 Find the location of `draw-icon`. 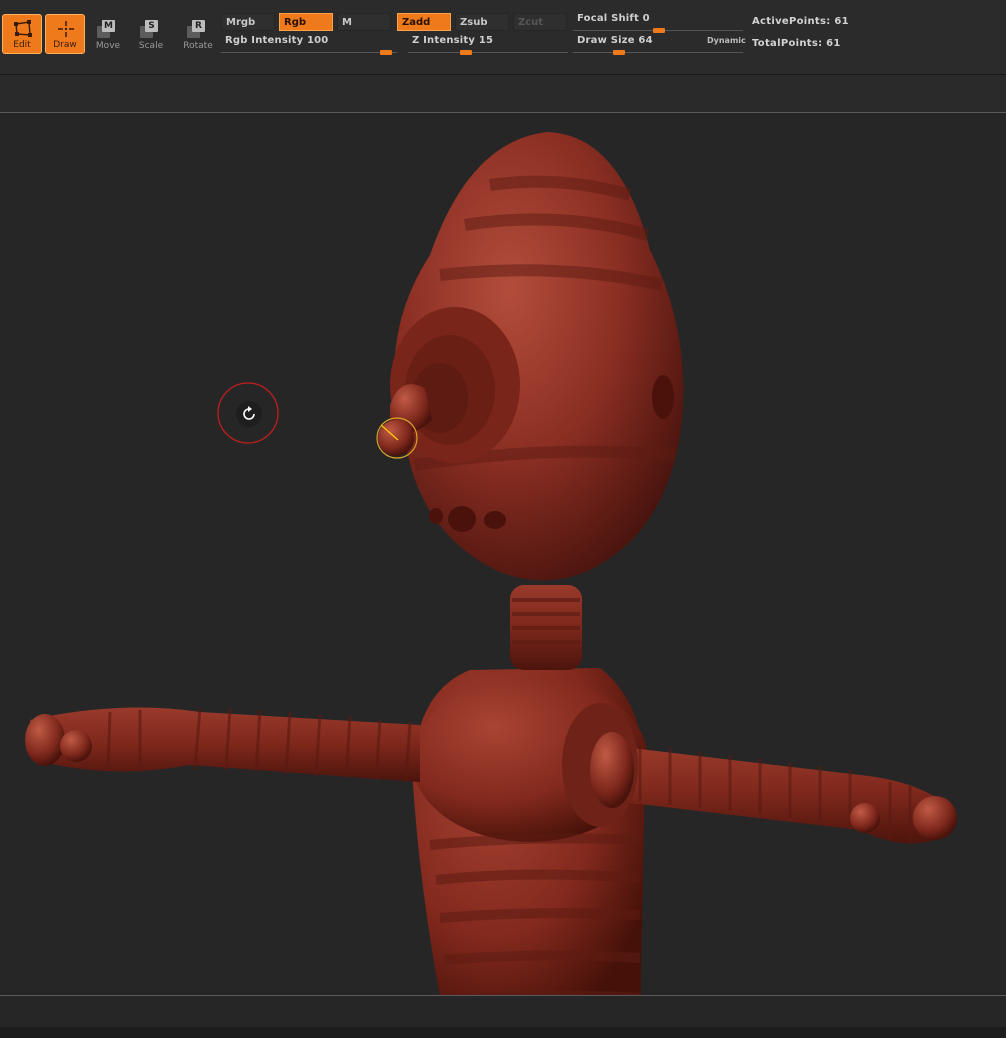

draw-icon is located at coordinates (66, 29).